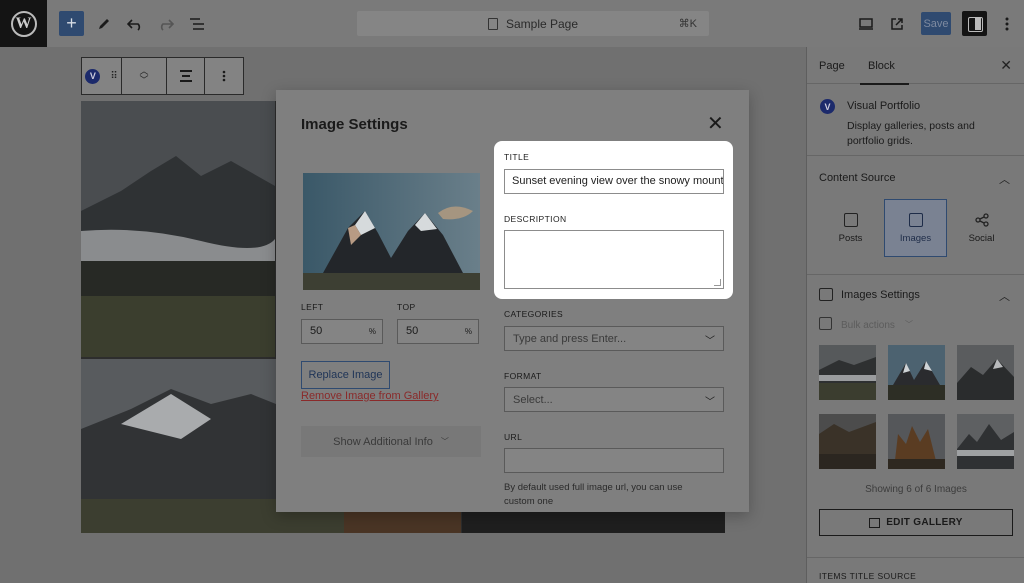  I want to click on external-view-icon, so click(896, 23).